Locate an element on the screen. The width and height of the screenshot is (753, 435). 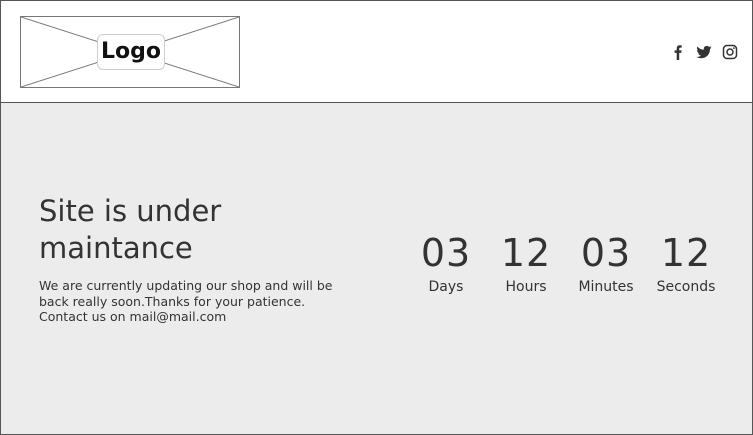
instagram-icon is located at coordinates (730, 52).